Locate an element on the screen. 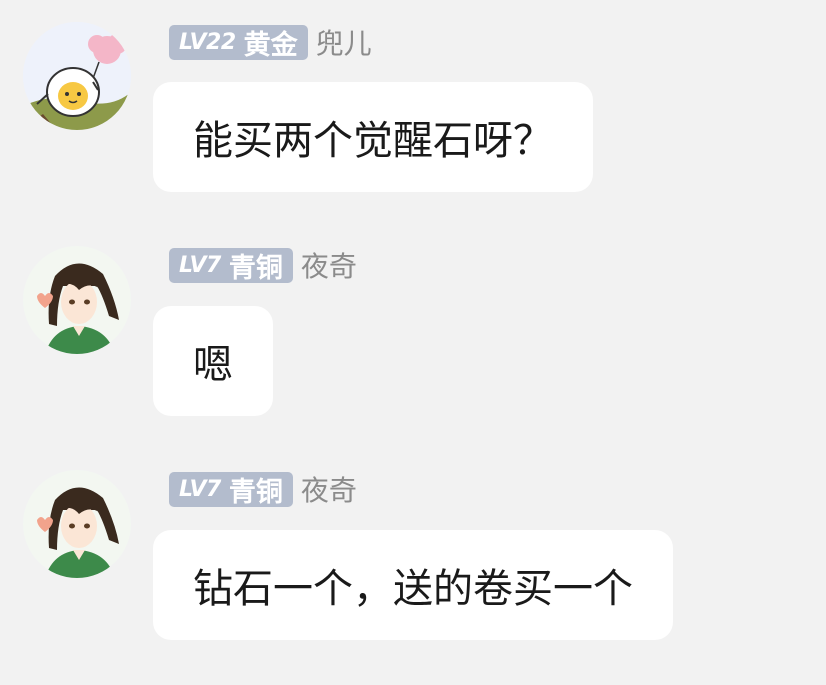 This screenshot has height=685, width=826. message-text: 嗯 is located at coordinates (213, 365).